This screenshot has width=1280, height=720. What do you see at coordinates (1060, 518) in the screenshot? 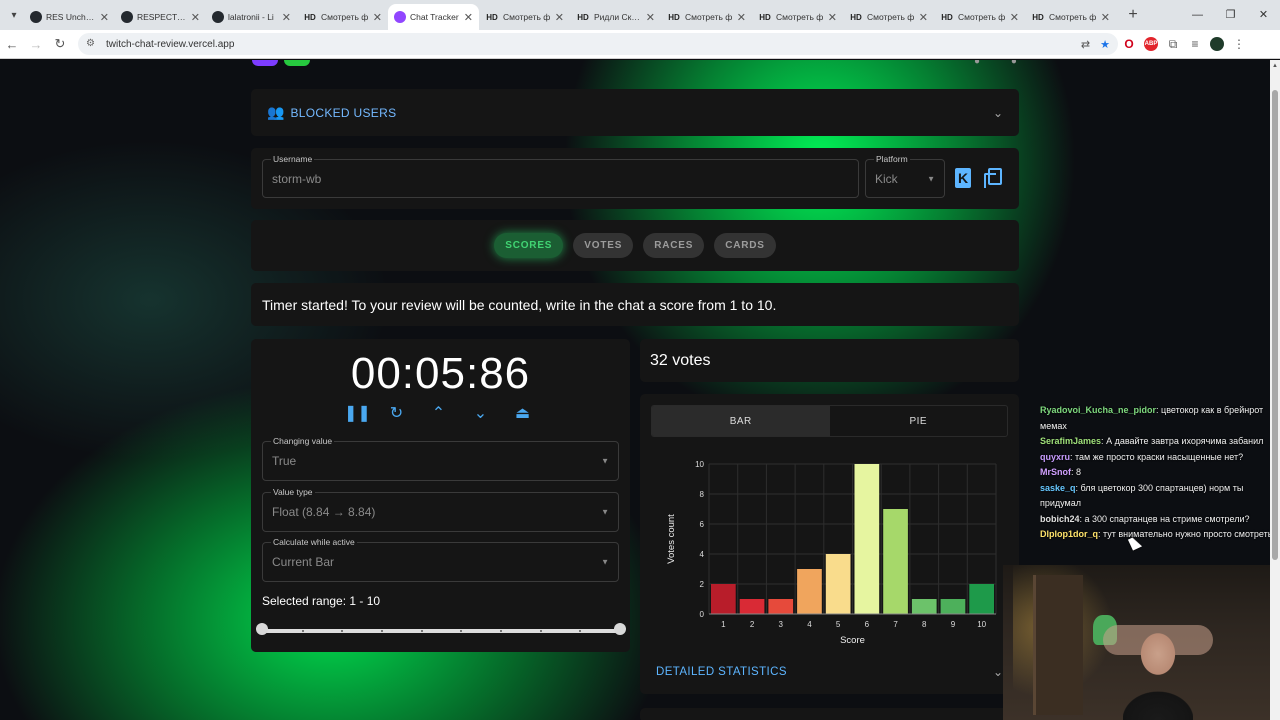
I see `chat-username: bobich24` at bounding box center [1060, 518].